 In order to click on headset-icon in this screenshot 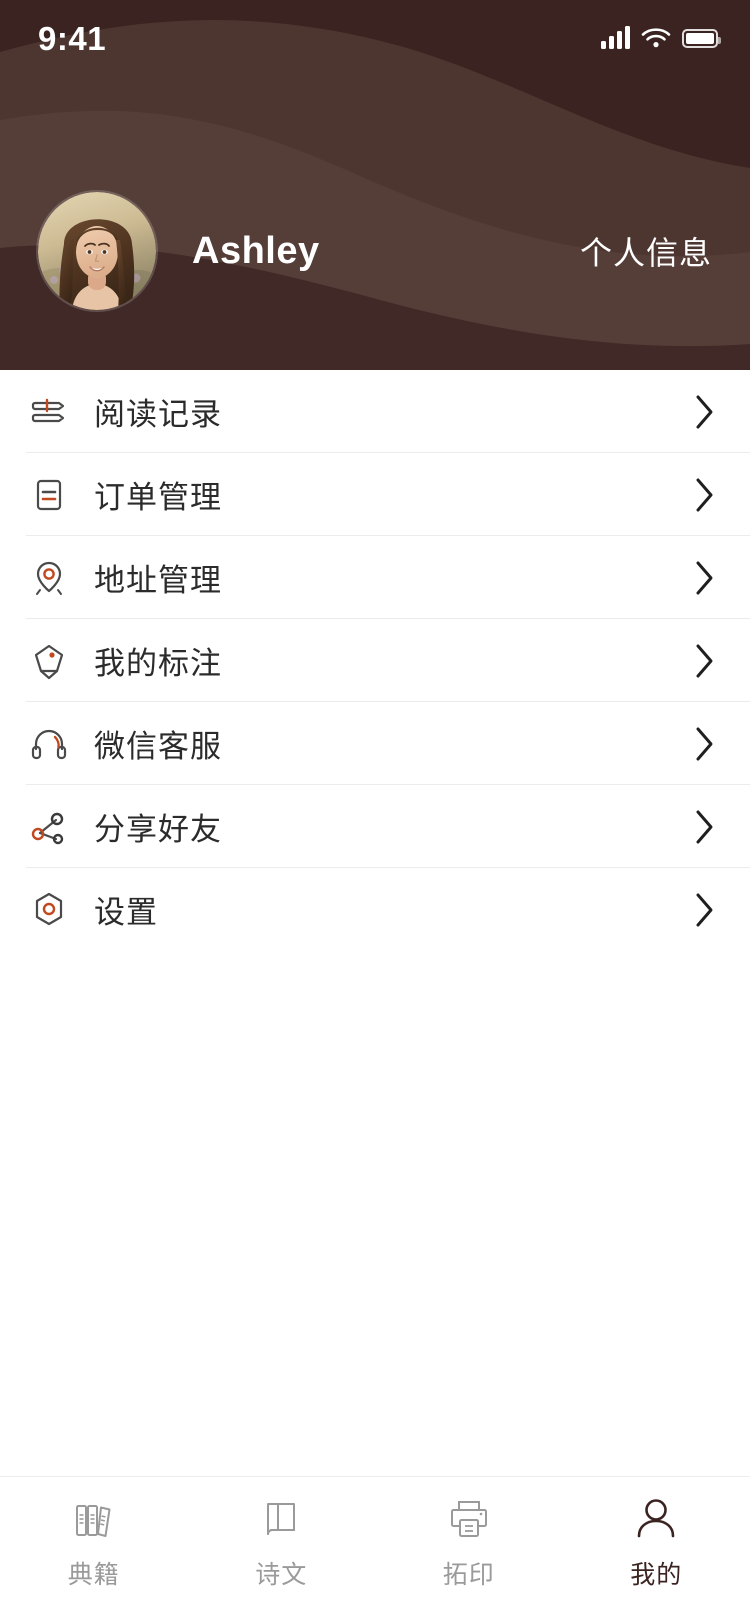, I will do `click(49, 744)`.